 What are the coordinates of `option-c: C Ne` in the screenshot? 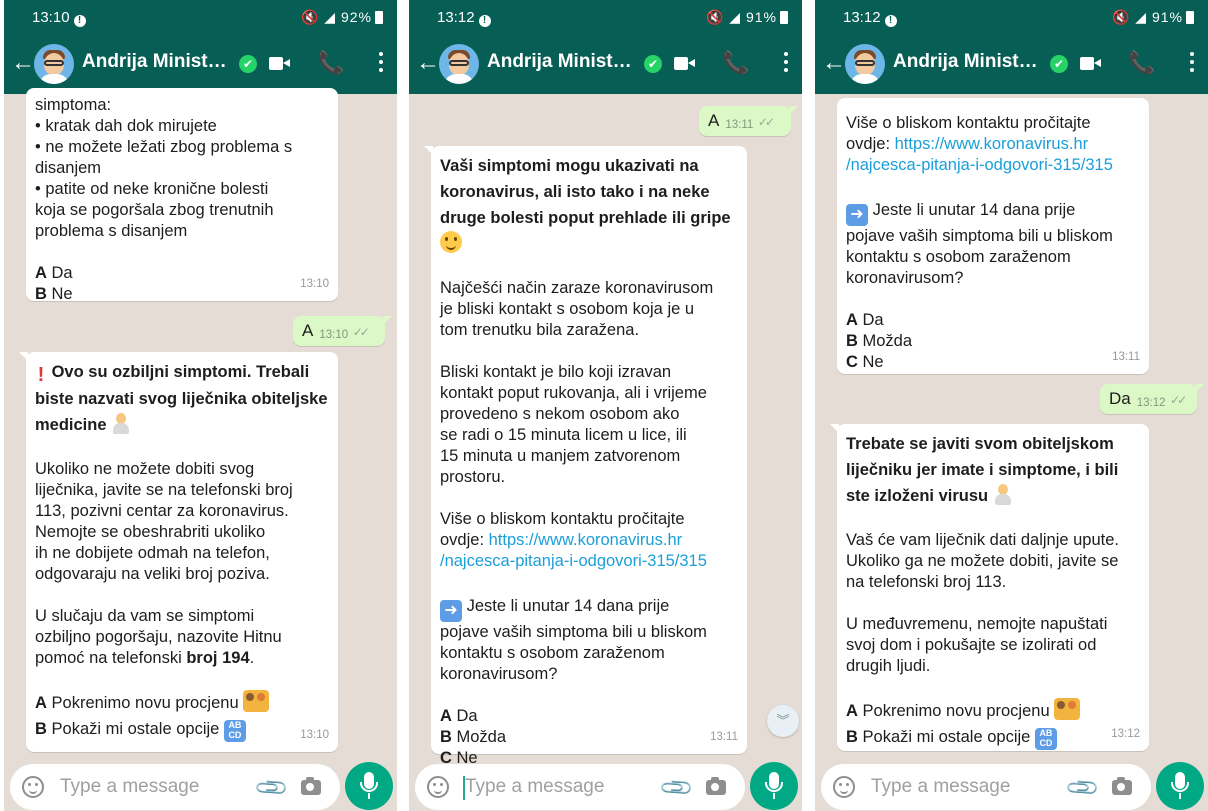 It's located at (865, 362).